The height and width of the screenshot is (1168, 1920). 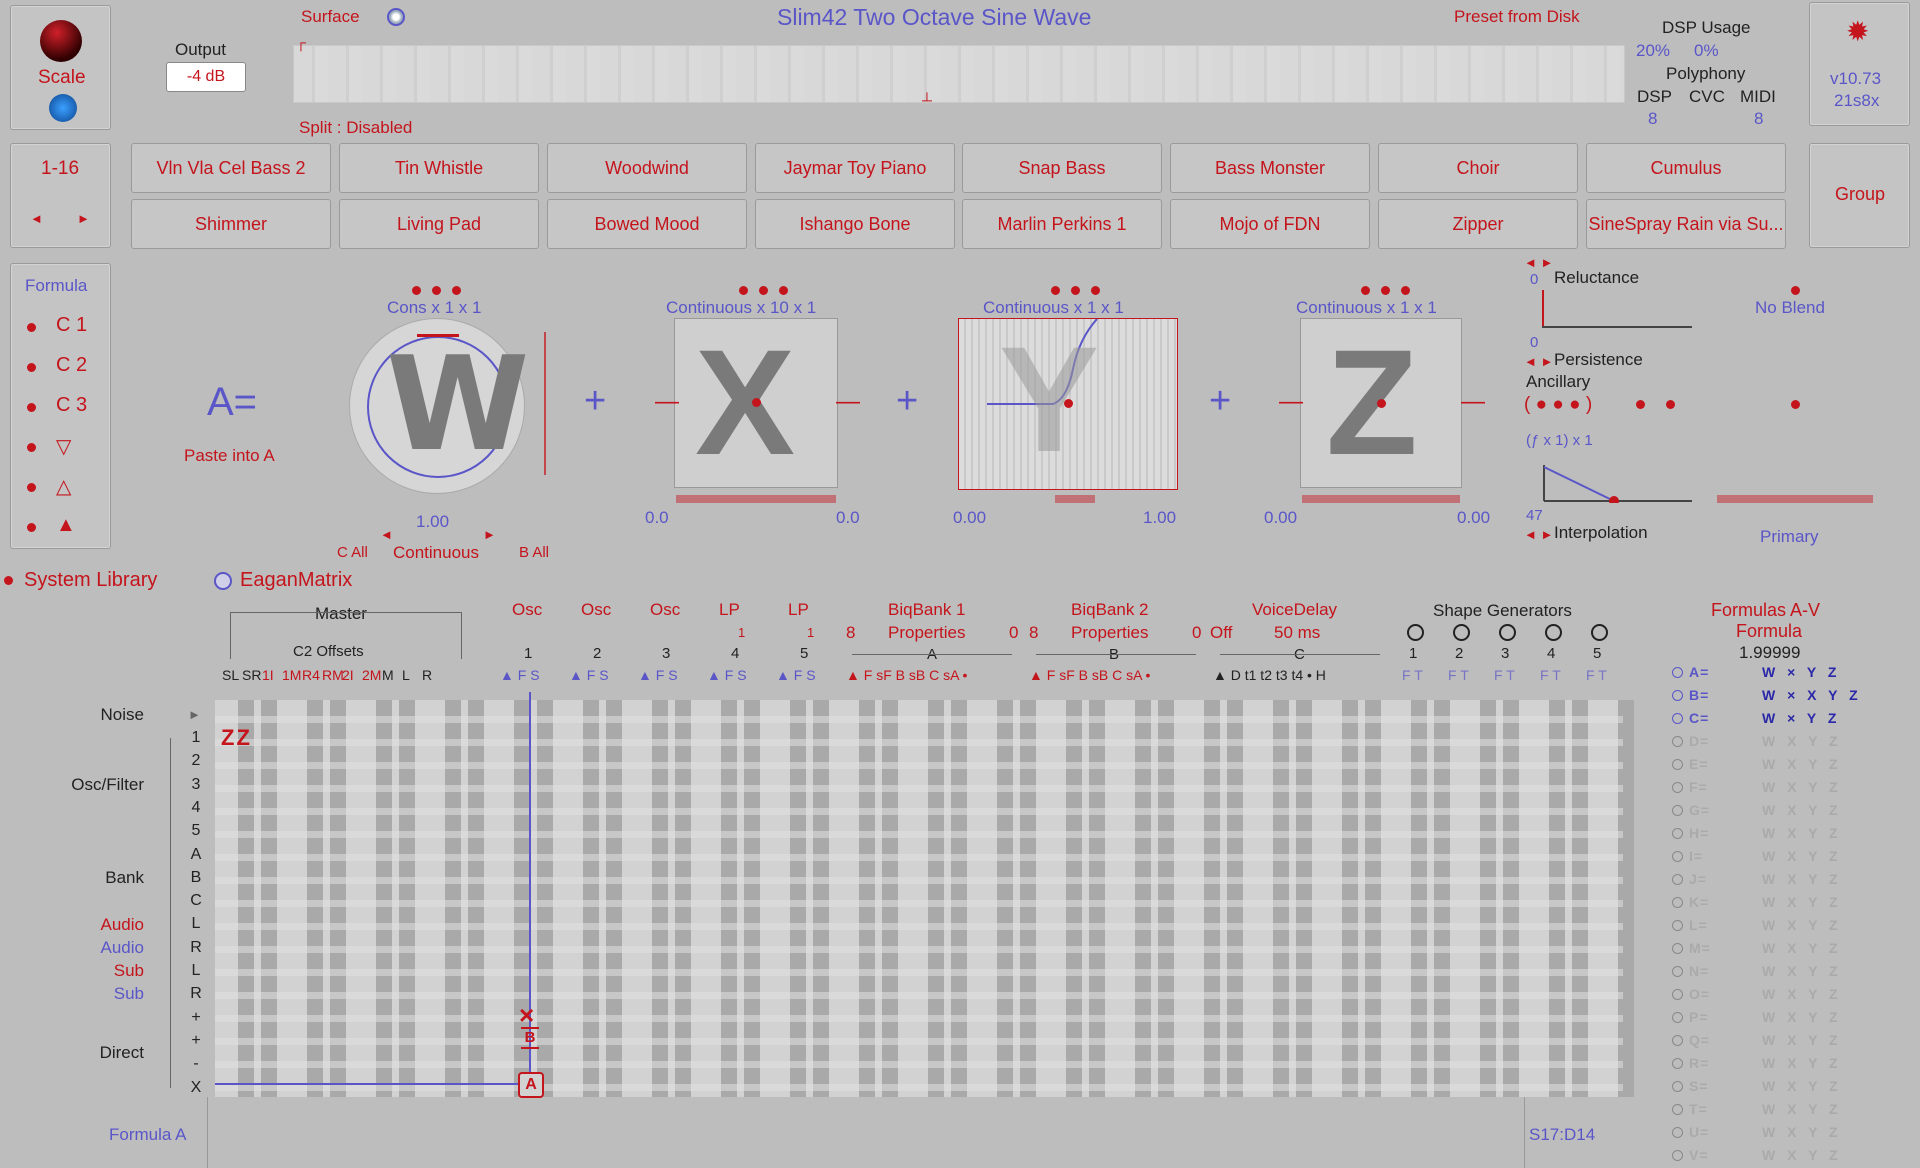 I want to click on preset-button: Tin Whistle, so click(x=439, y=168).